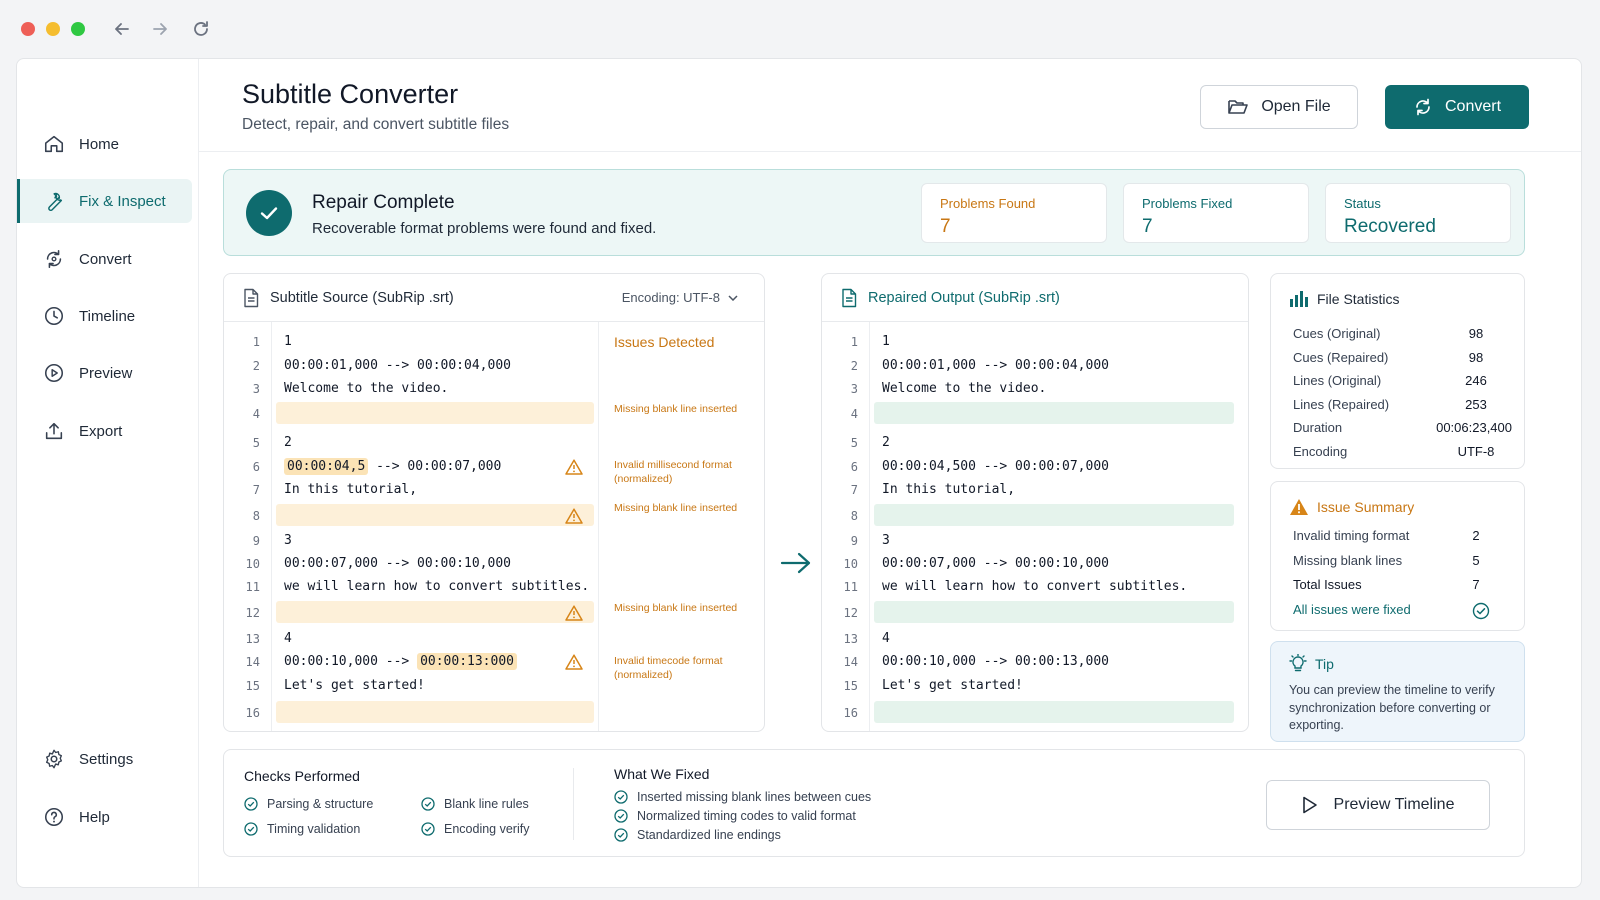  I want to click on sidebar-item-help: Help, so click(104, 817).